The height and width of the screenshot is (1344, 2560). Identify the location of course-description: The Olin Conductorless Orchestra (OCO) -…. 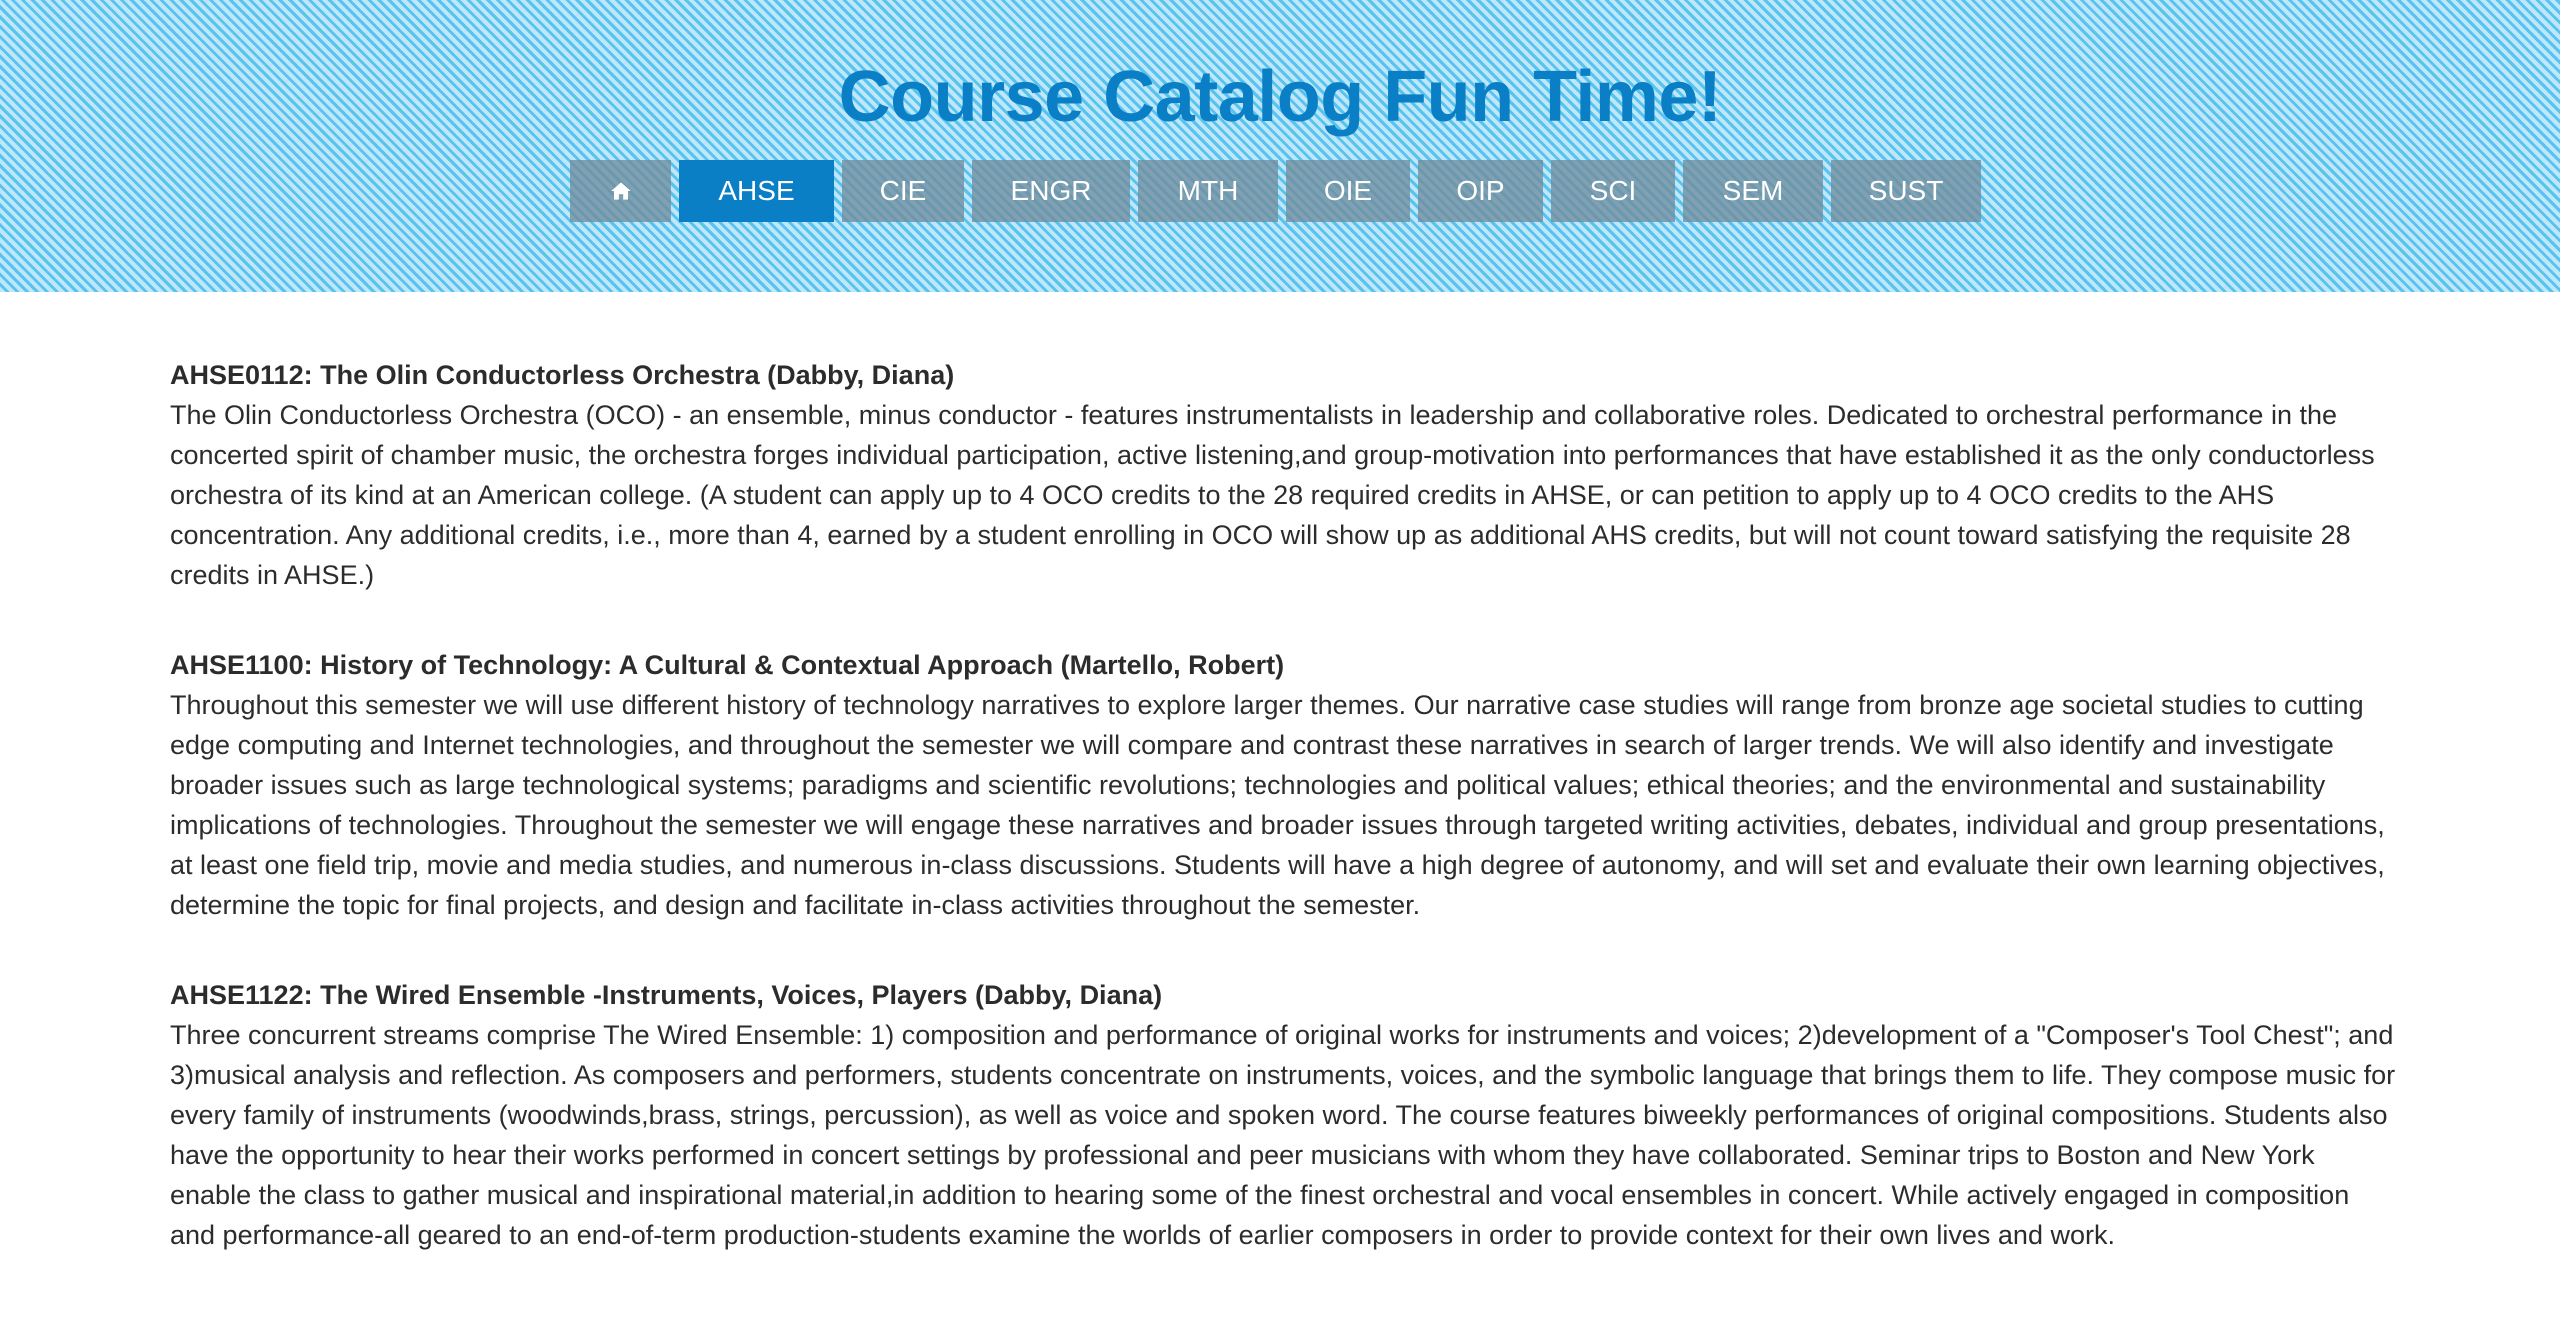
(1272, 495).